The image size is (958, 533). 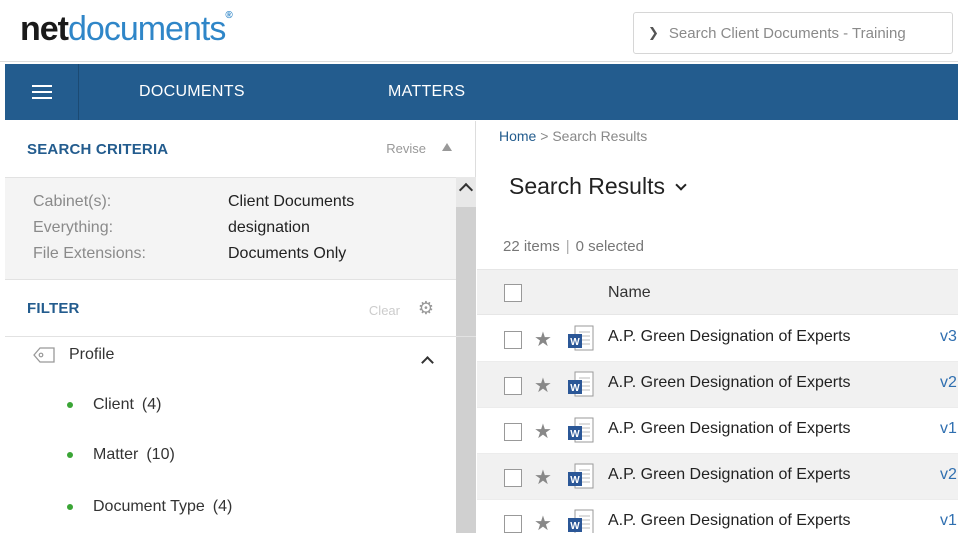 I want to click on criteria-key: Everything:, so click(x=73, y=227).